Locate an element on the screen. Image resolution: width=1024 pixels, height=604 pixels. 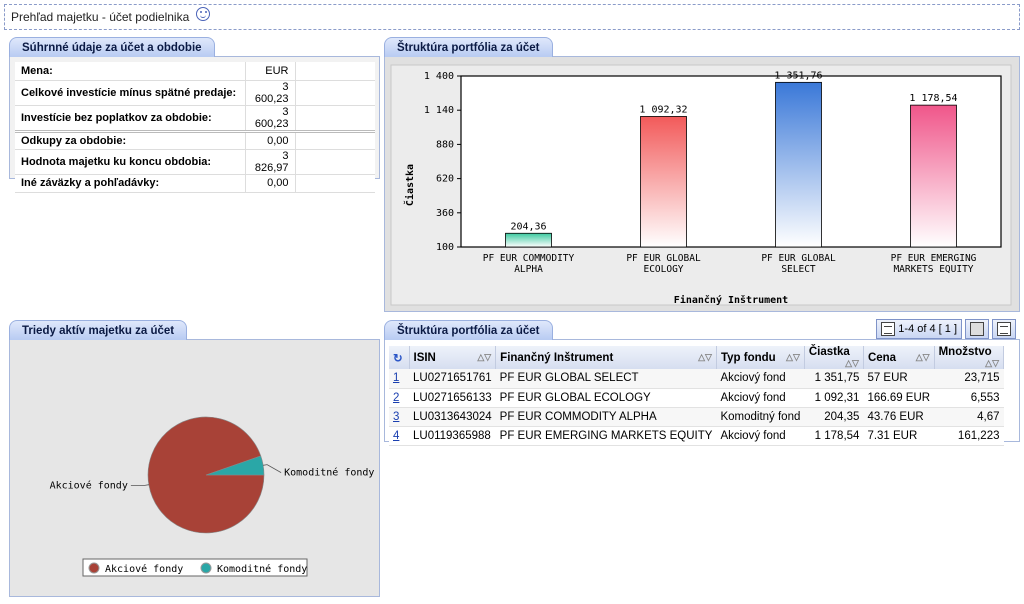
column-header-instrument: Finančný Inštrument △▽ is located at coordinates (606, 357).